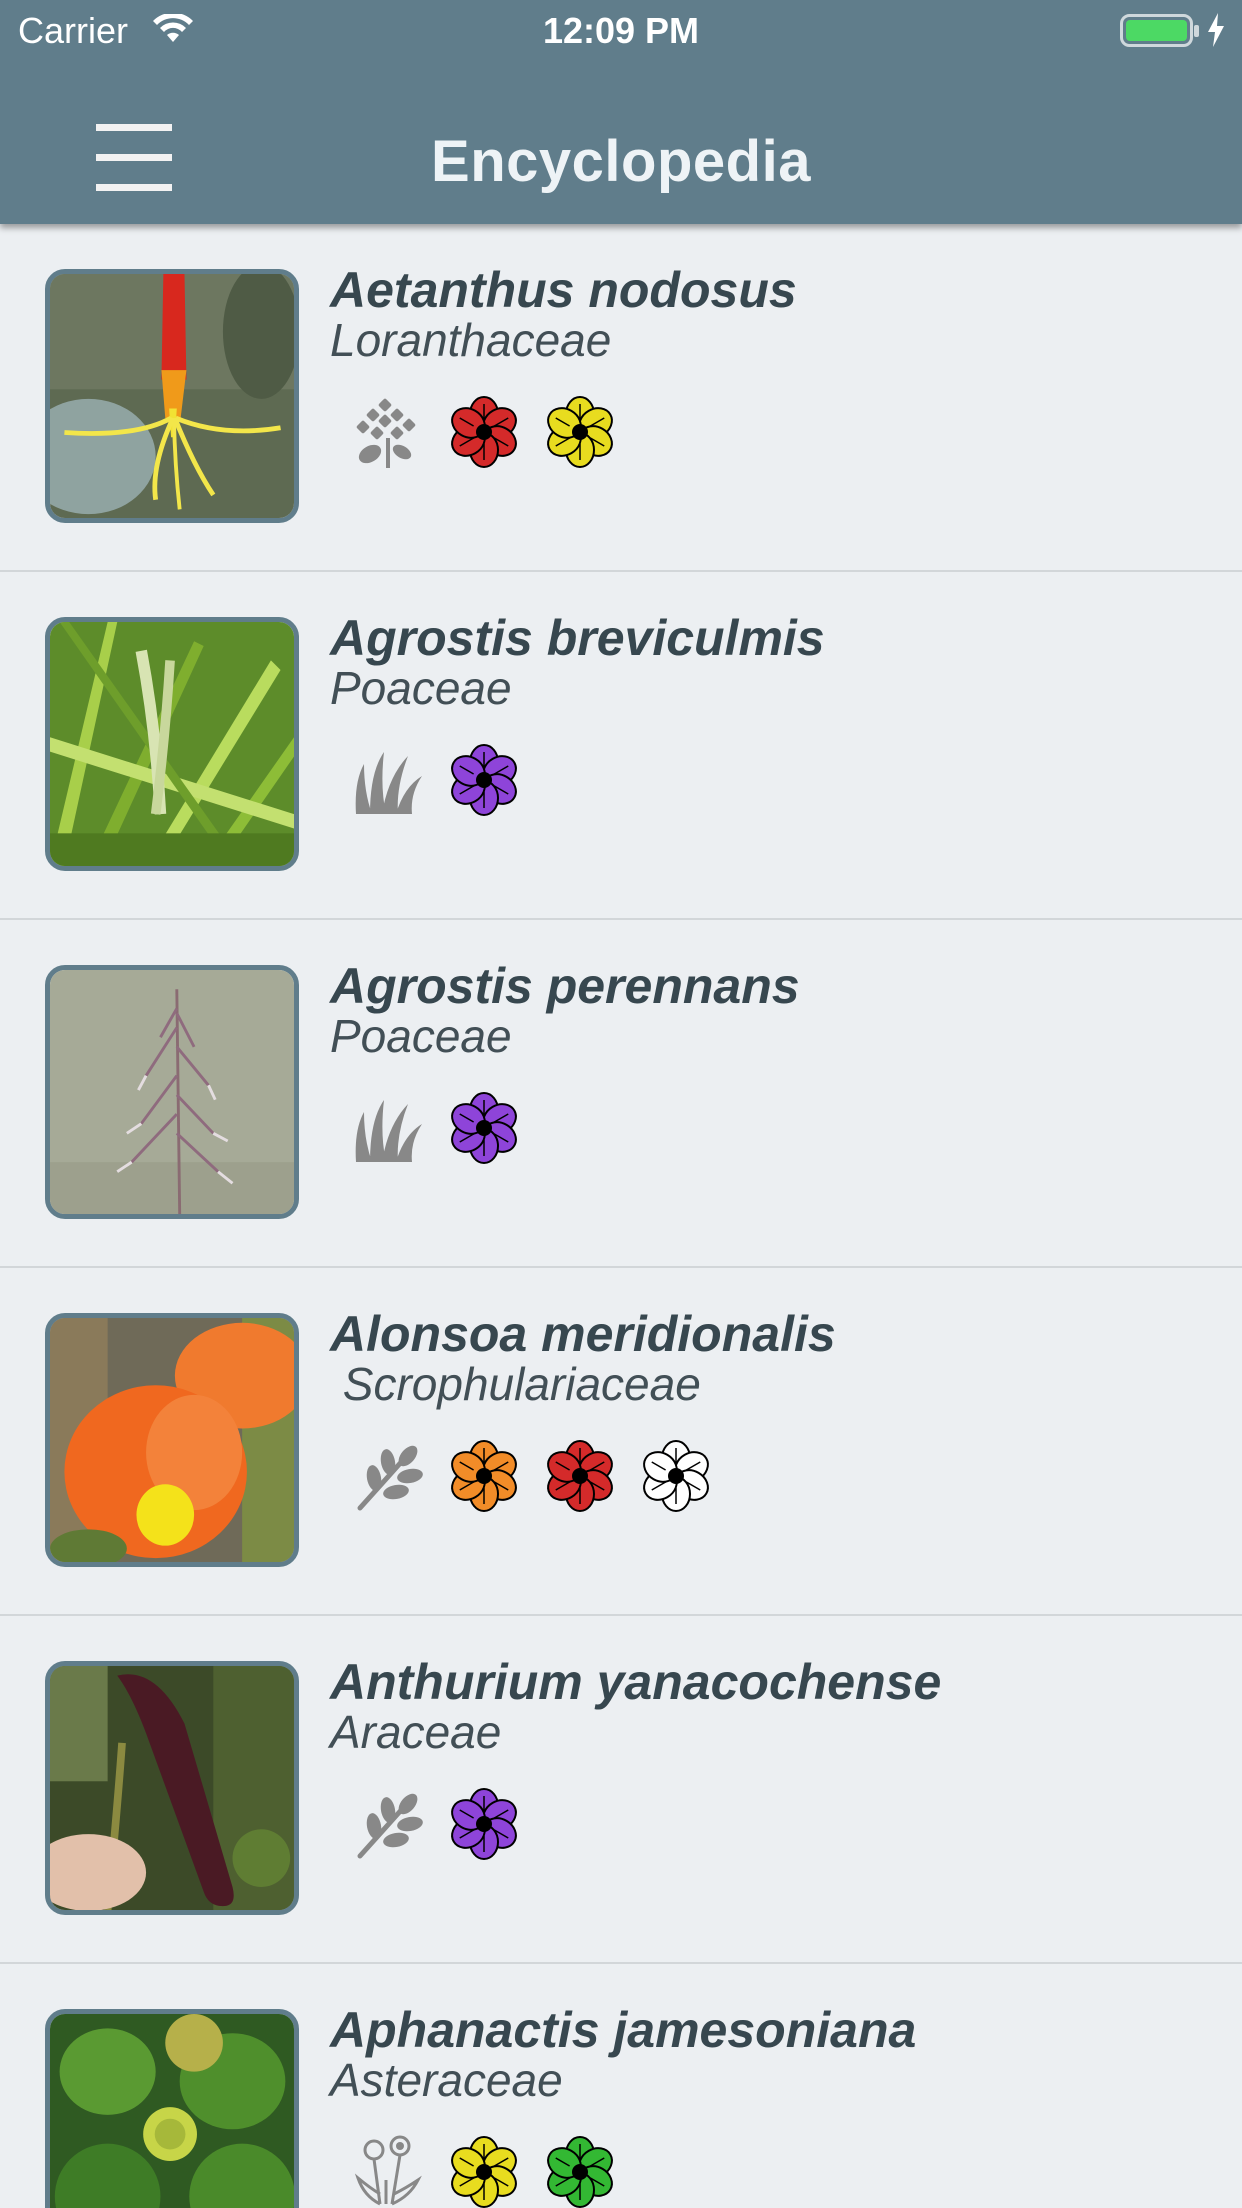 The height and width of the screenshot is (2208, 1242). I want to click on family-name: Loranthaceae, so click(471, 340).